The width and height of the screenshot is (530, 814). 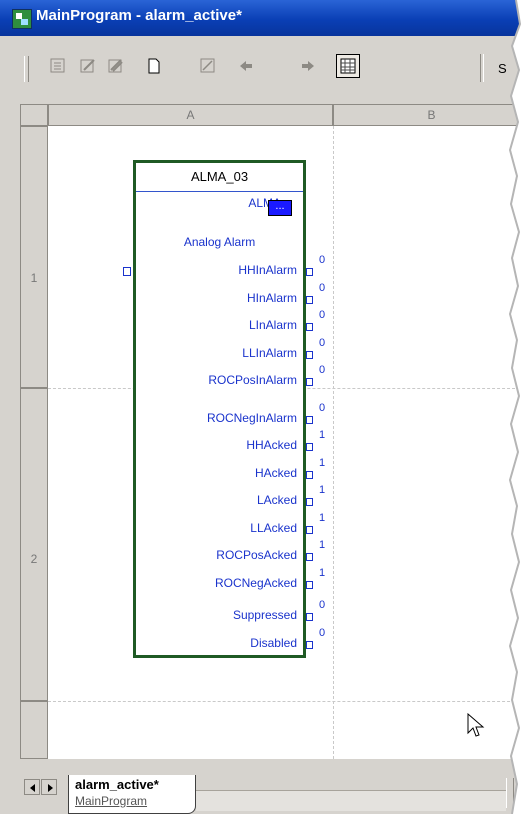 I want to click on output-label: ROCNegAcked, so click(x=255, y=583).